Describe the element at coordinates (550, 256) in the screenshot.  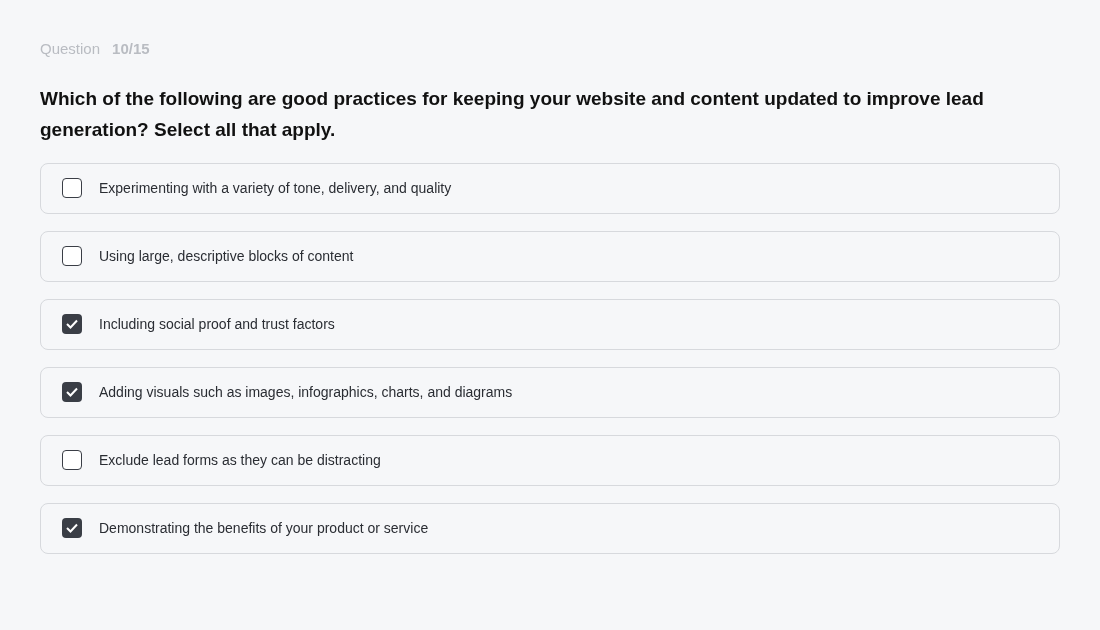
I see `answer-option: Using large, descriptive blocks of content` at that location.